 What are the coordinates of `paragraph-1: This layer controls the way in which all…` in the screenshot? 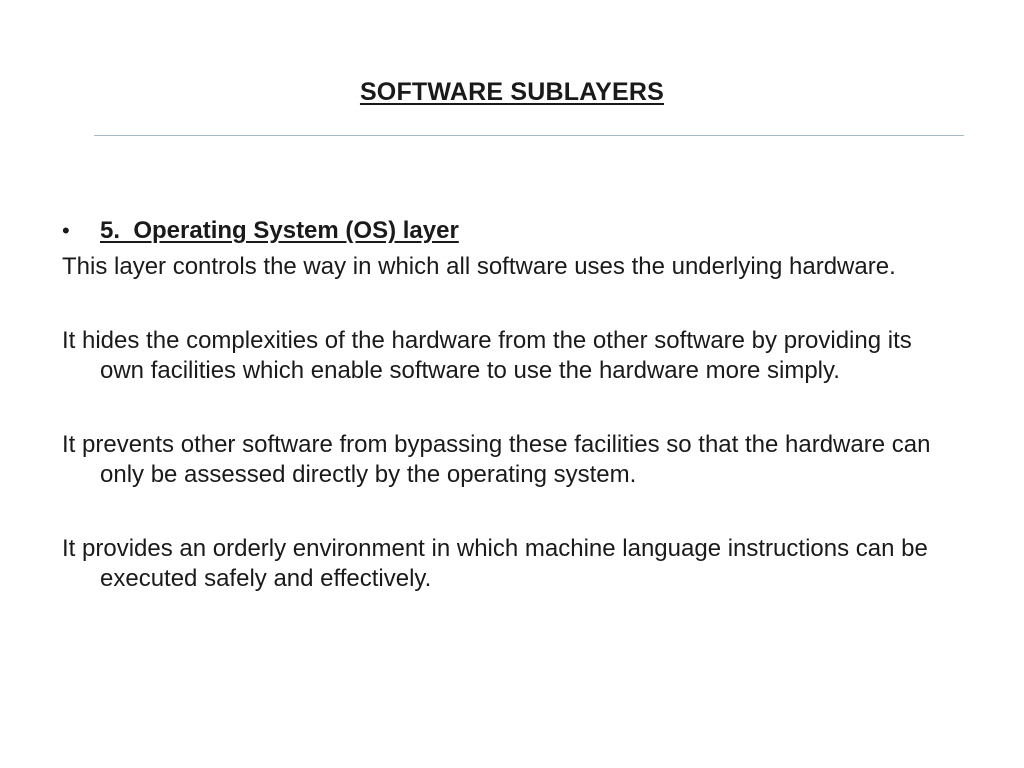 It's located at (479, 266).